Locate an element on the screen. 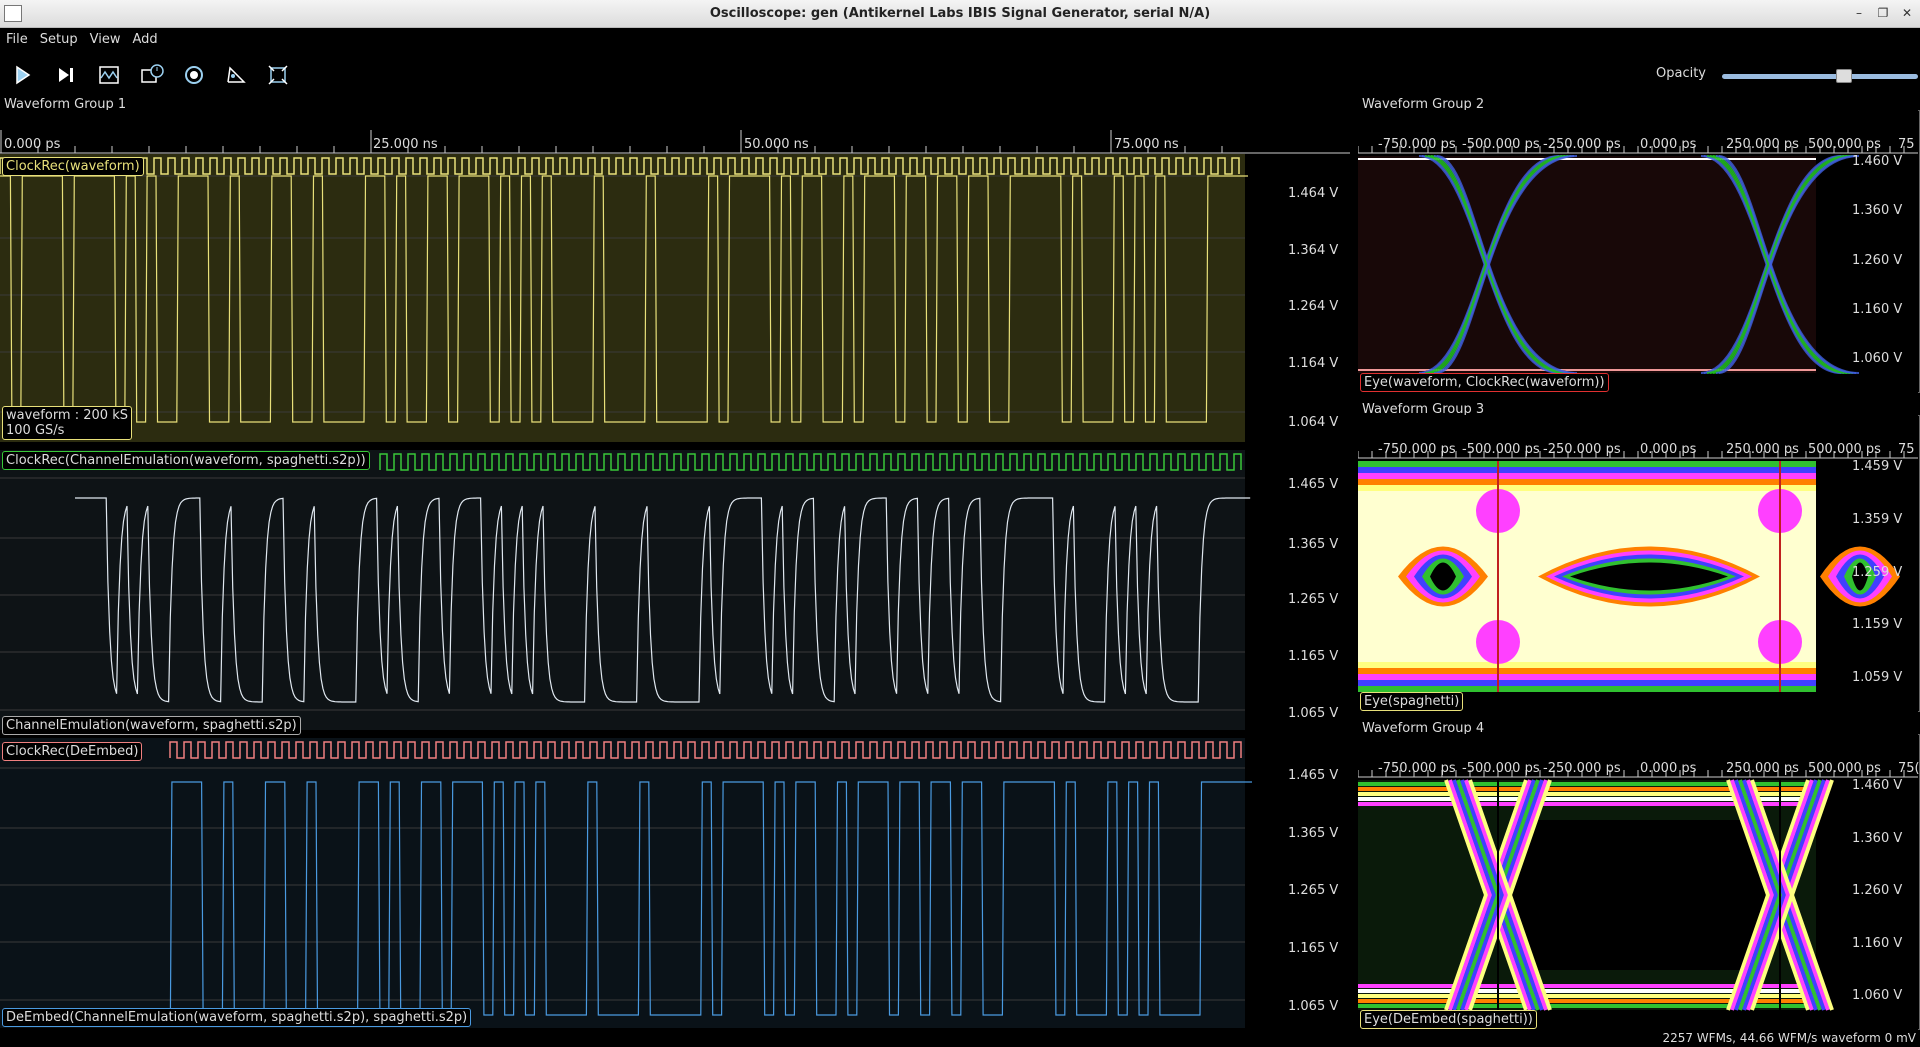 The height and width of the screenshot is (1047, 1920). time-label: 25.000 ns is located at coordinates (405, 144).